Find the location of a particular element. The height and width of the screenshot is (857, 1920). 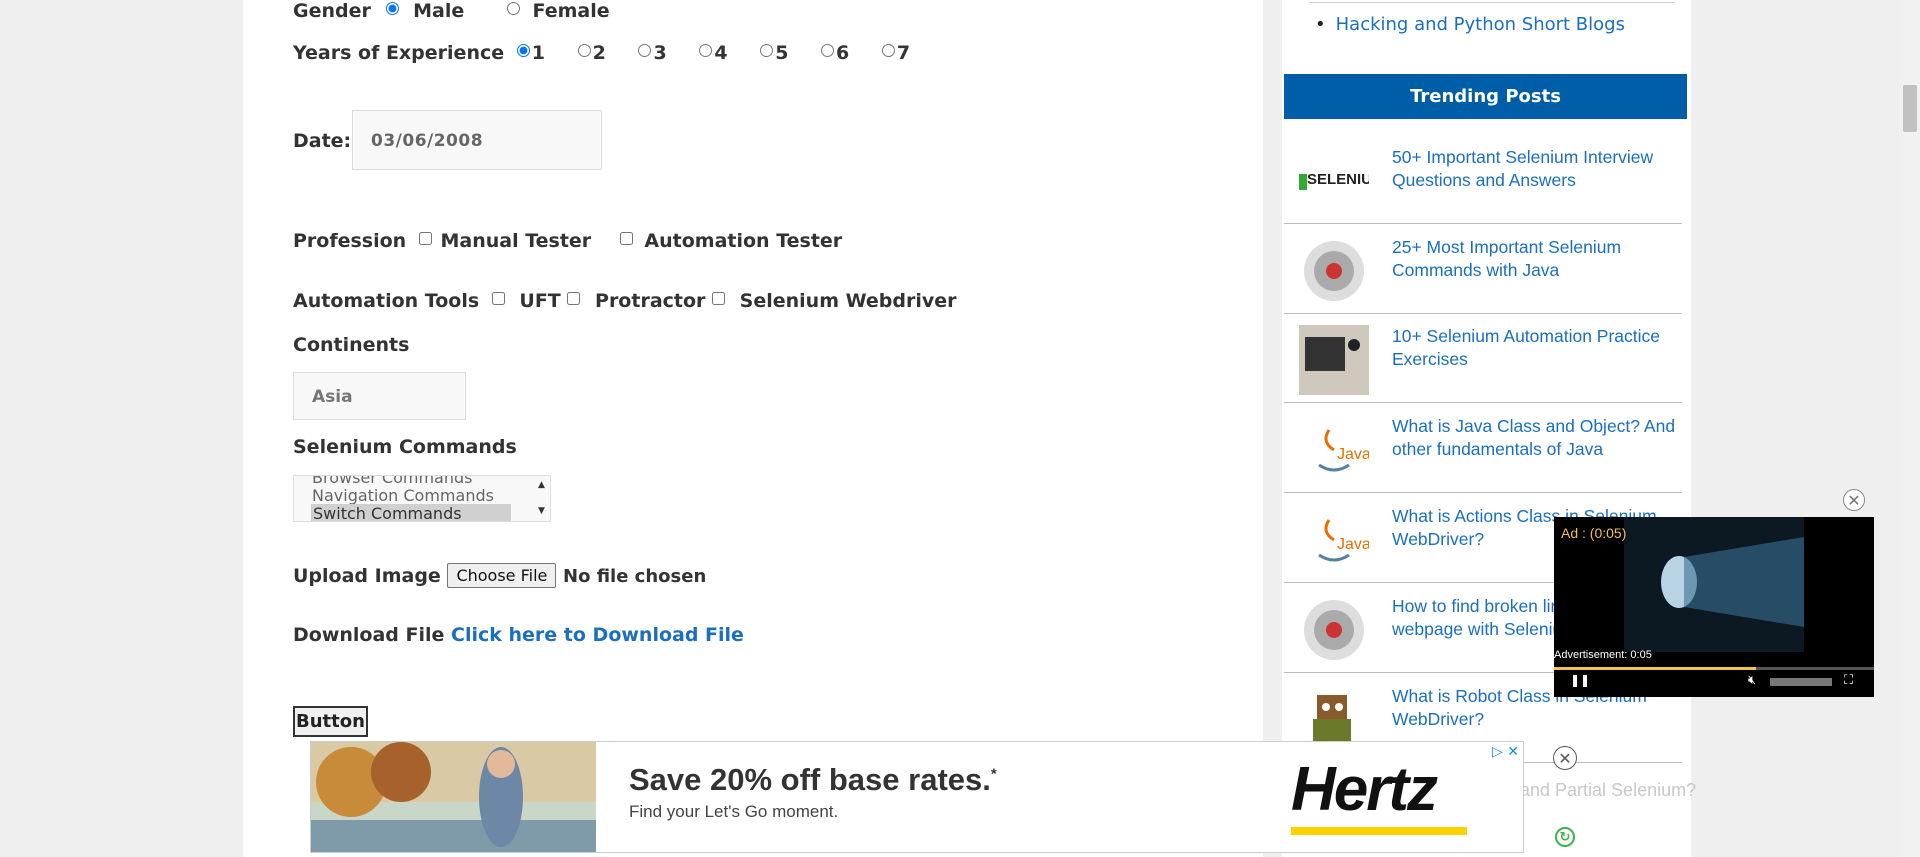

protractor-checkbox is located at coordinates (574, 298).